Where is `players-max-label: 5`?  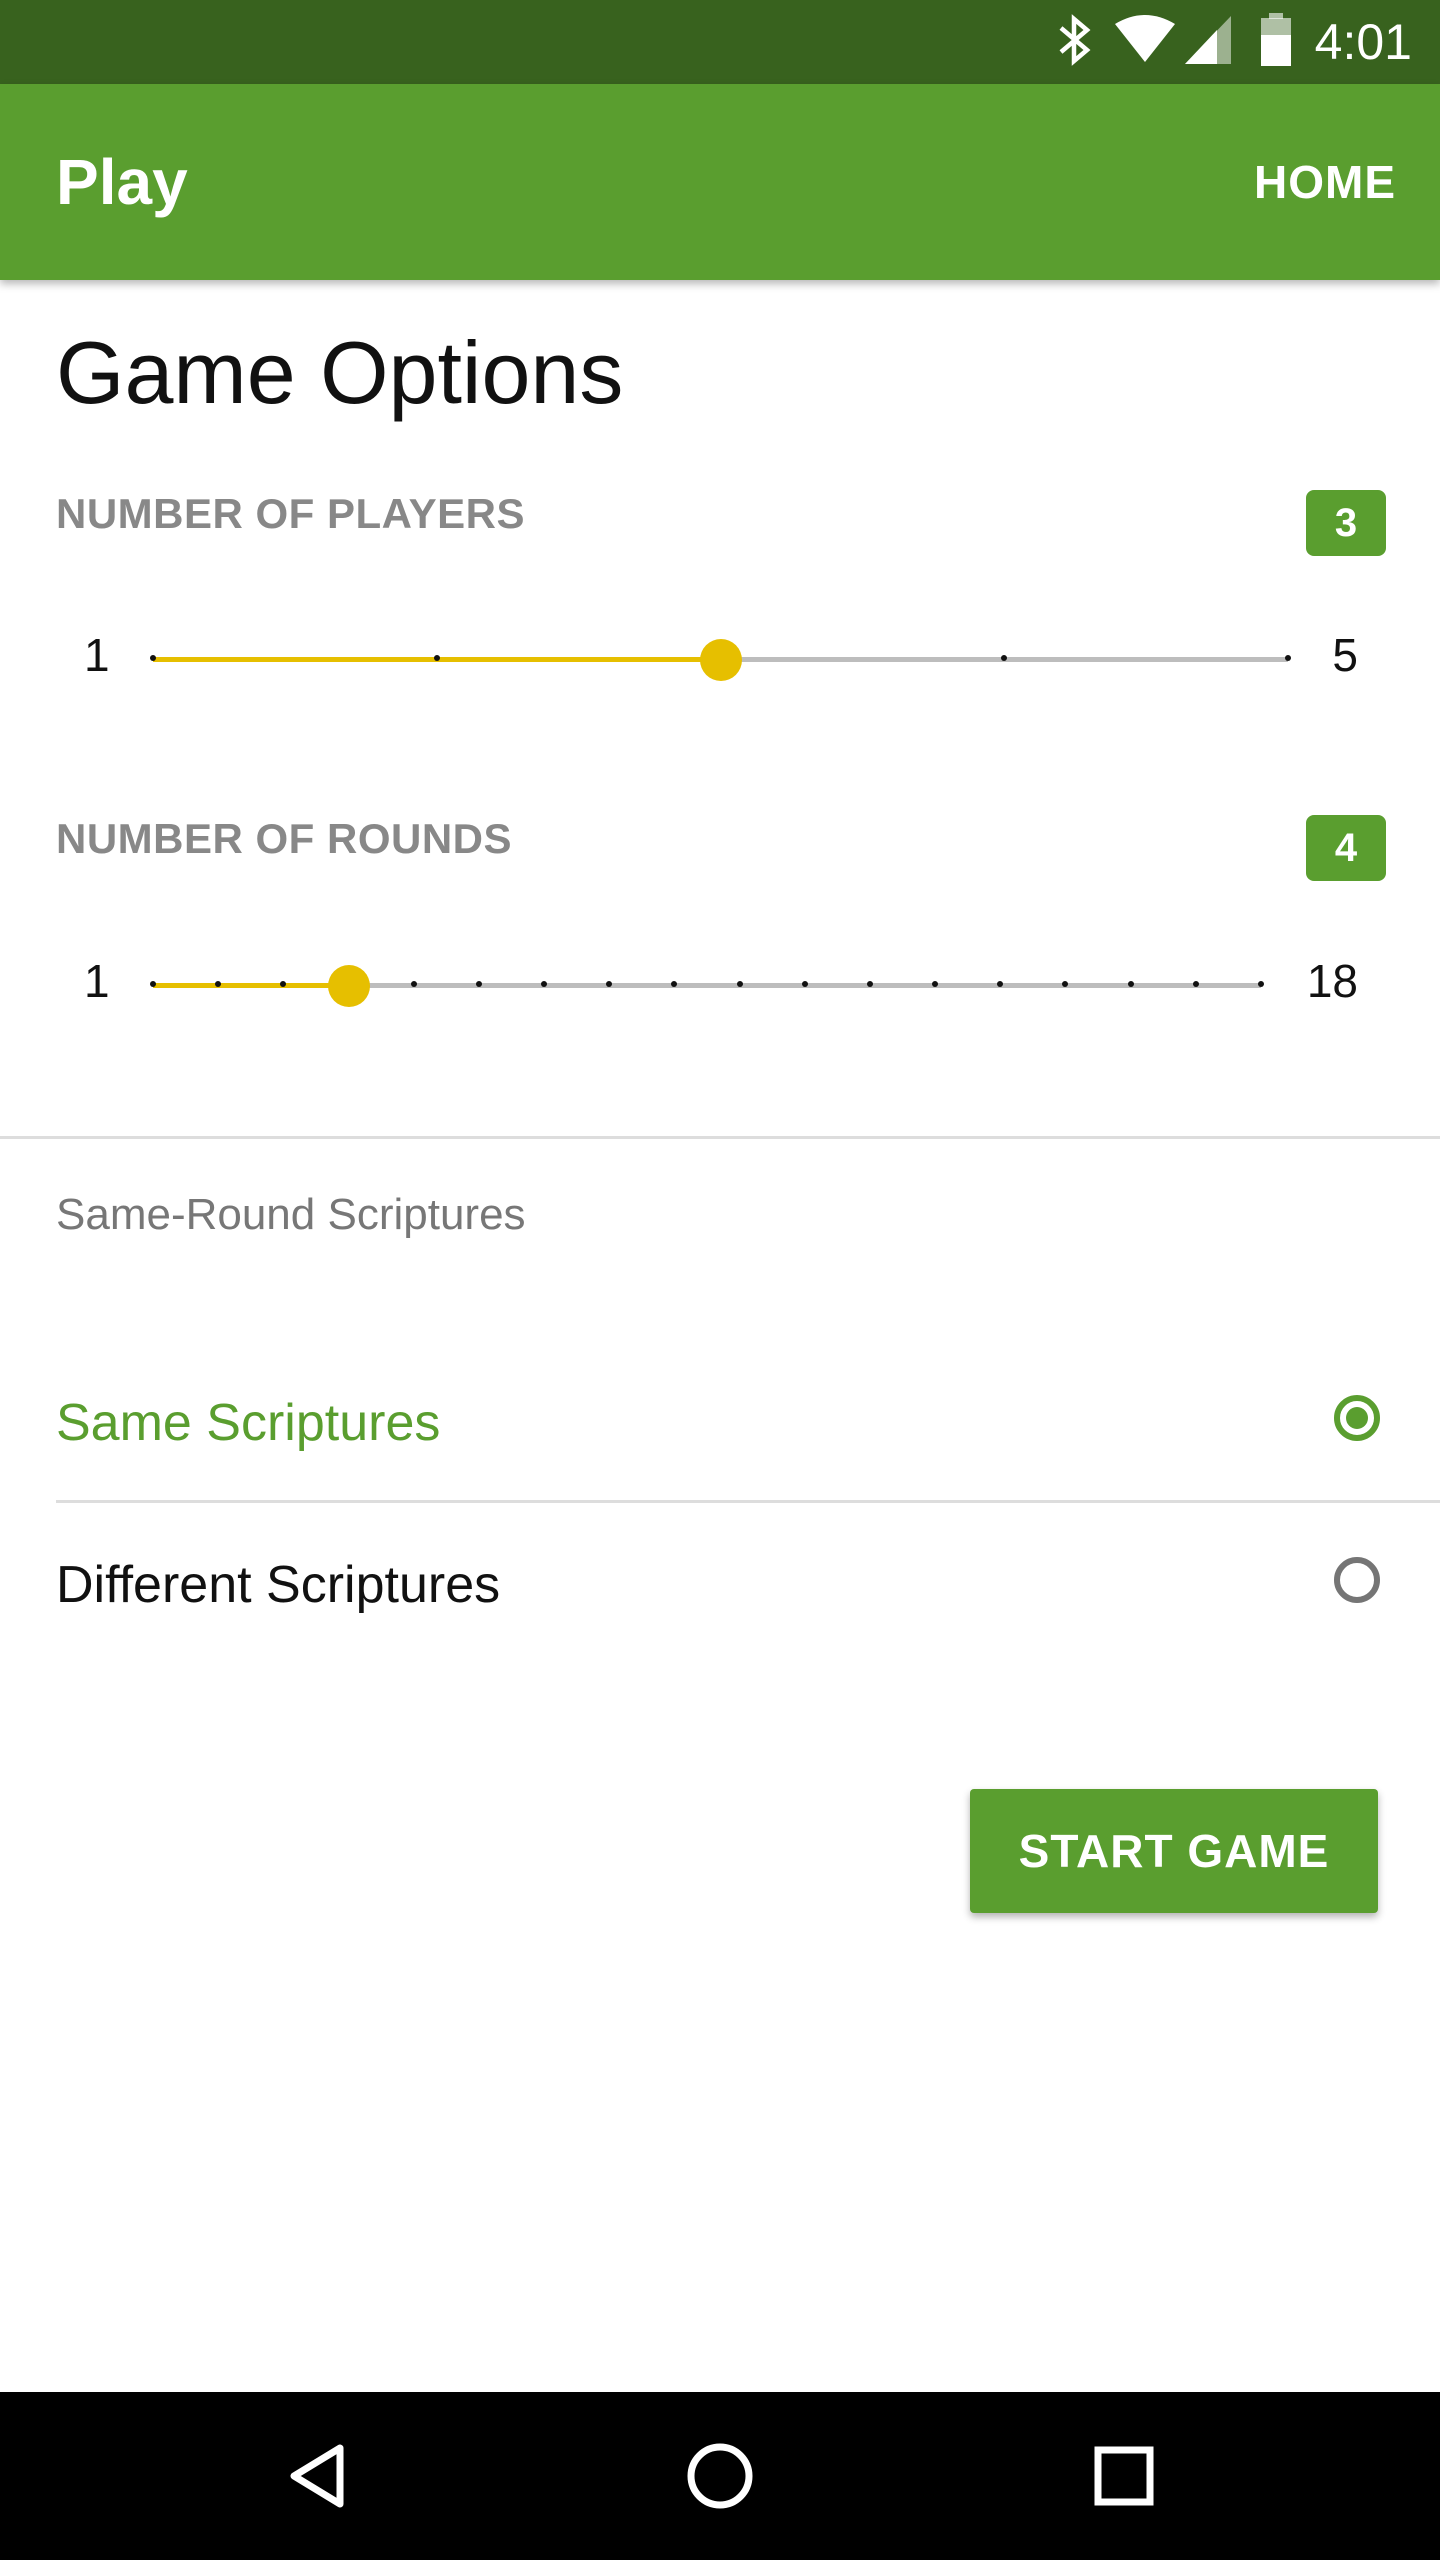
players-max-label: 5 is located at coordinates (1345, 655).